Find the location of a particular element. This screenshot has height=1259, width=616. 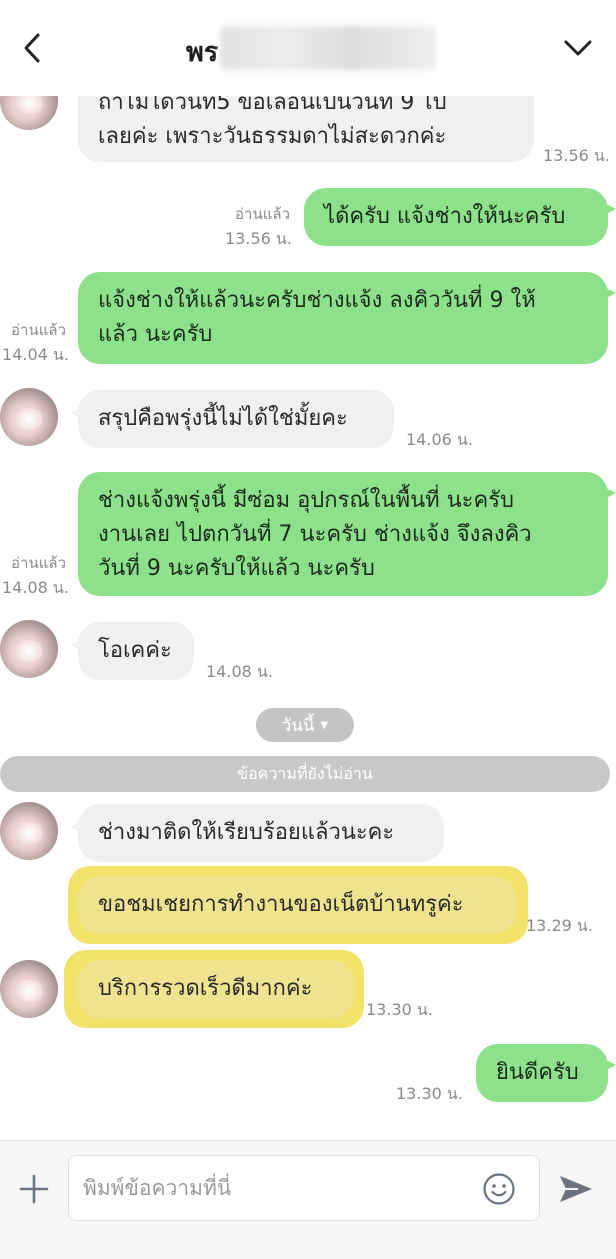

chevron-left-icon is located at coordinates (32, 48).